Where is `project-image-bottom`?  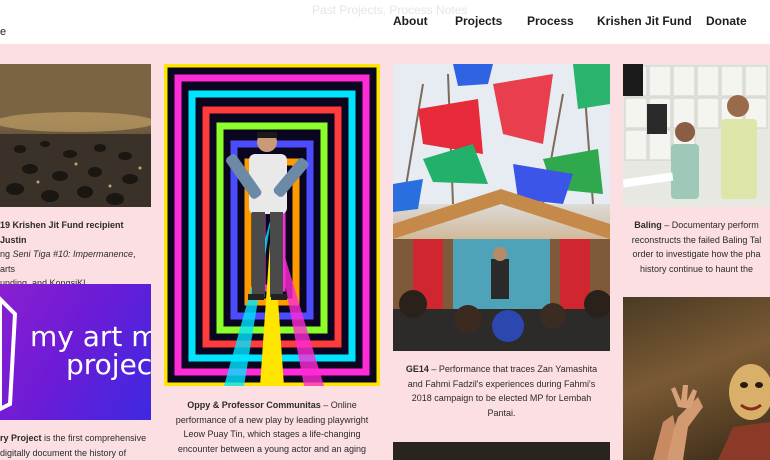
project-image-bottom is located at coordinates (501, 451).